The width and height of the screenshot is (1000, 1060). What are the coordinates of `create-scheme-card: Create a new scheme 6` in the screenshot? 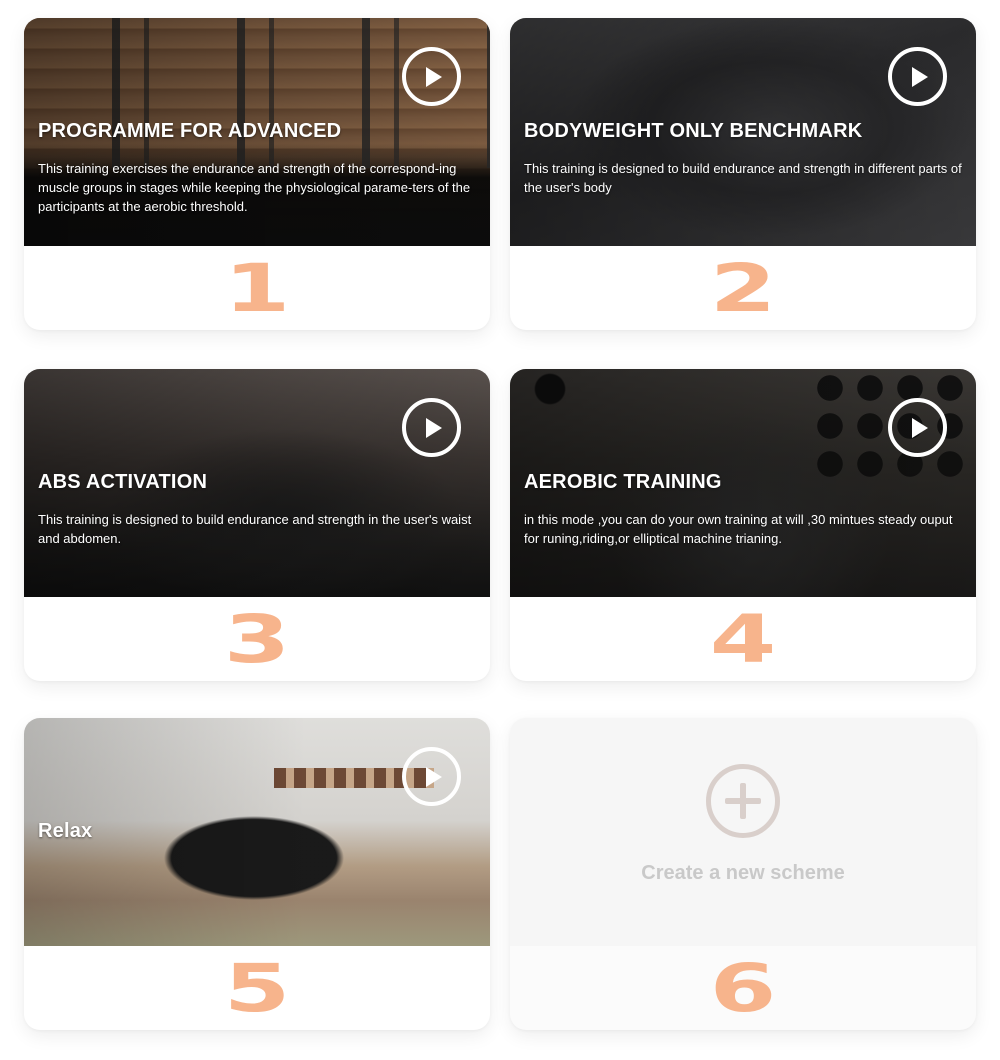 It's located at (743, 874).